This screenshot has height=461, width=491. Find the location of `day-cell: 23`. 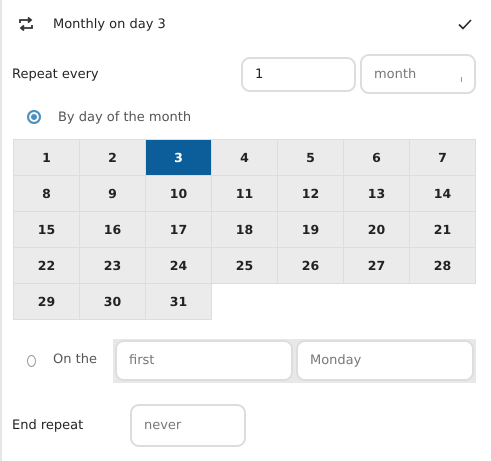

day-cell: 23 is located at coordinates (112, 265).